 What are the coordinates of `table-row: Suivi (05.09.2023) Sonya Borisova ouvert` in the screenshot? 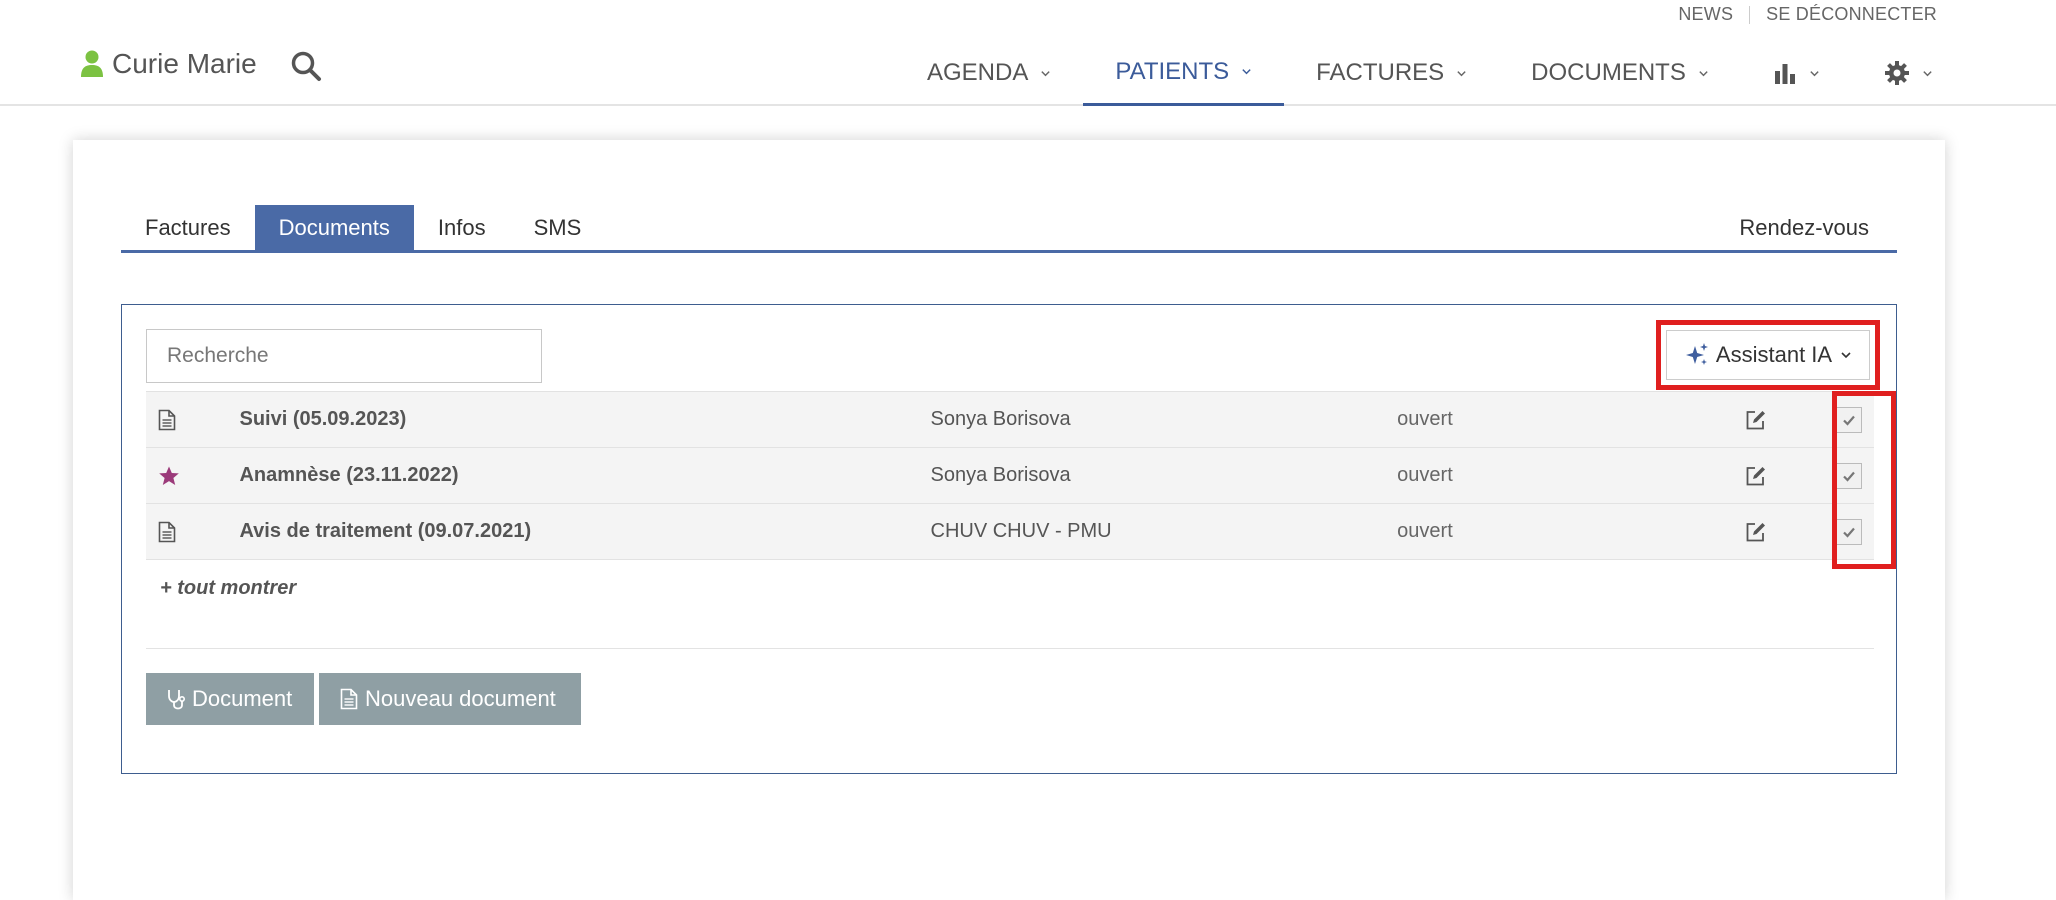 It's located at (1010, 419).